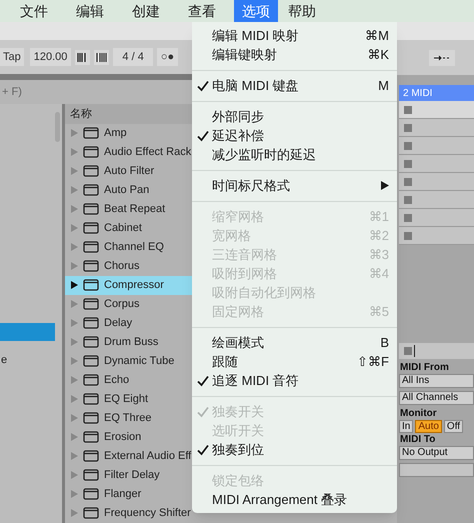 The height and width of the screenshot is (523, 474). What do you see at coordinates (424, 368) in the screenshot?
I see `section-label: MIDI From` at bounding box center [424, 368].